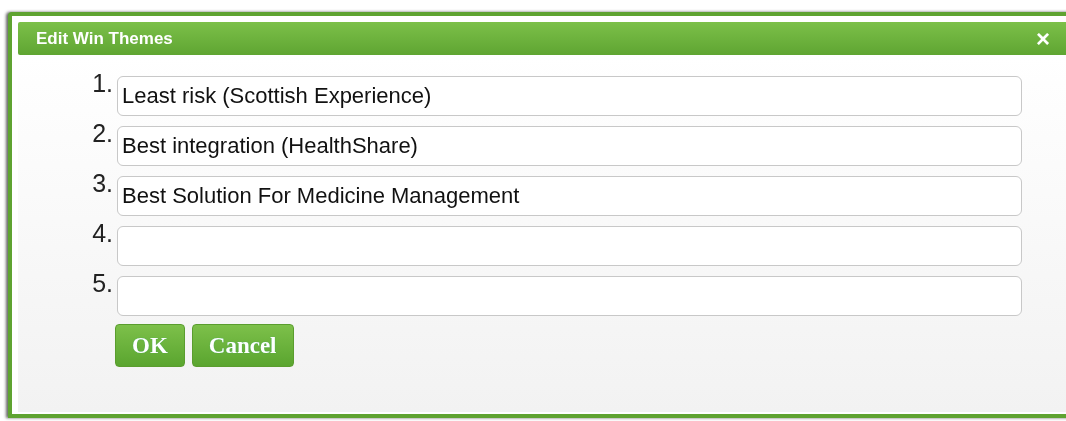 The width and height of the screenshot is (1066, 421). I want to click on item-number: 1., so click(102, 83).